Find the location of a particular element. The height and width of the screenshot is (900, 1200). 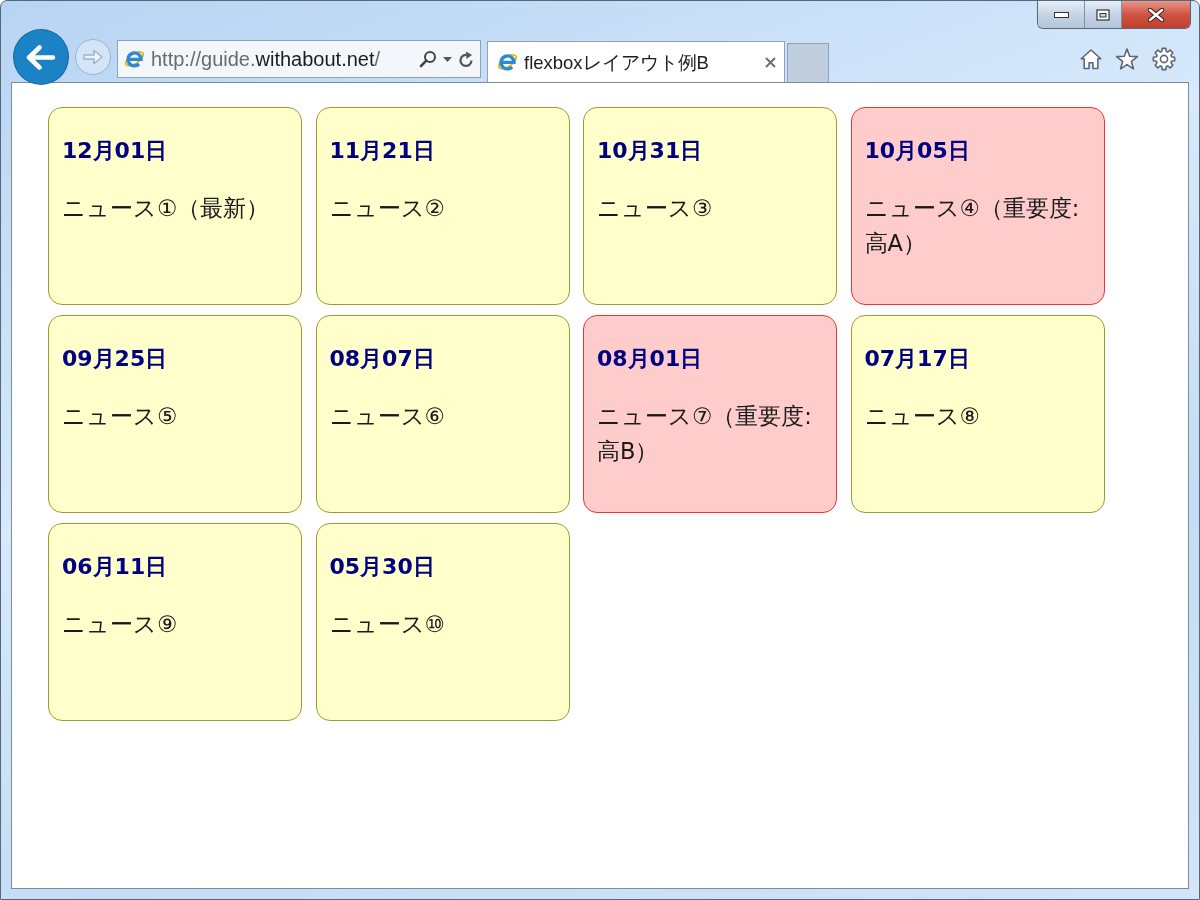

back-button is located at coordinates (41, 57).